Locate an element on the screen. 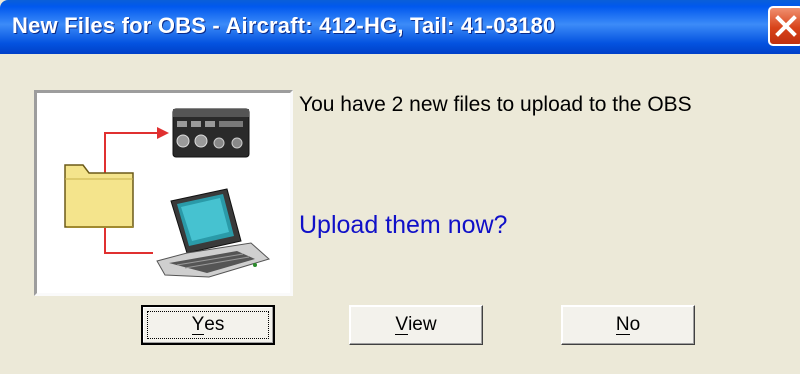  laptop-icon is located at coordinates (213, 233).